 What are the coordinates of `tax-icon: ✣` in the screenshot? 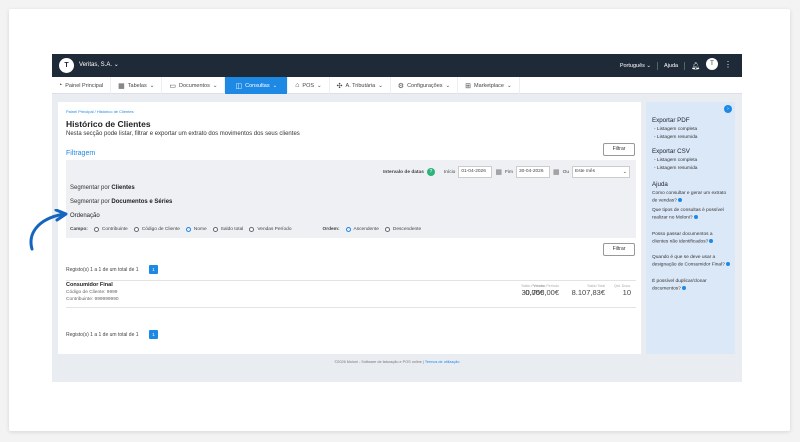 It's located at (339, 86).